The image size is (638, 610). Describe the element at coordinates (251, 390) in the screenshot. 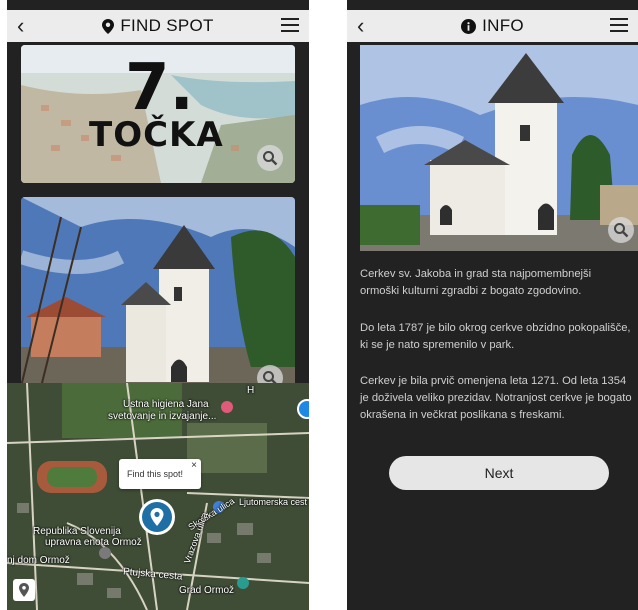

I see `map-label-h: H` at that location.